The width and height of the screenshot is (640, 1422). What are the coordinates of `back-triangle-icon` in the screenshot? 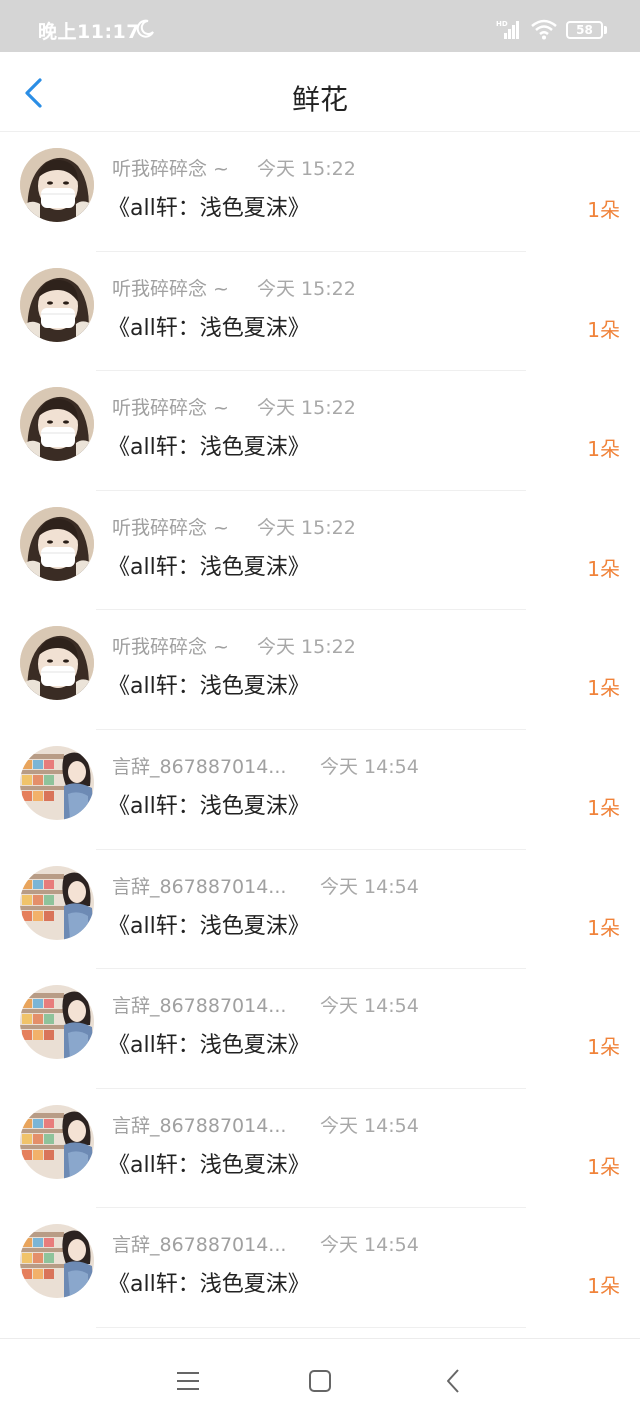 It's located at (454, 1381).